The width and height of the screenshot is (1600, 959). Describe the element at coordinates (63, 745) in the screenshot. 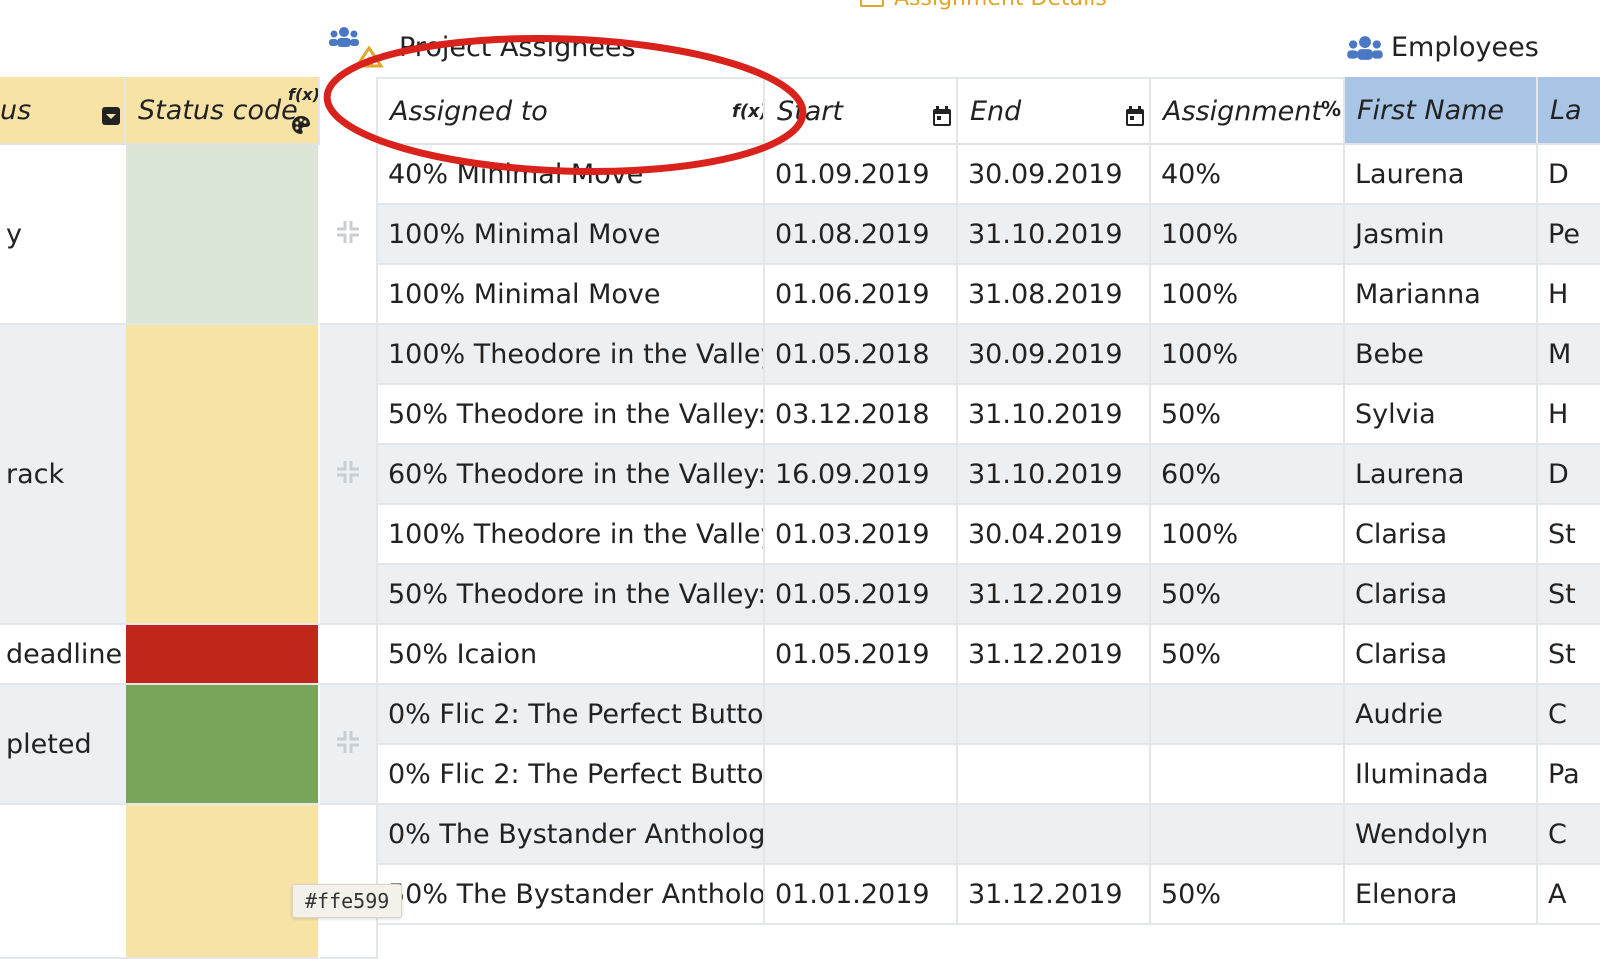

I see `status-group-cell: pleted` at that location.